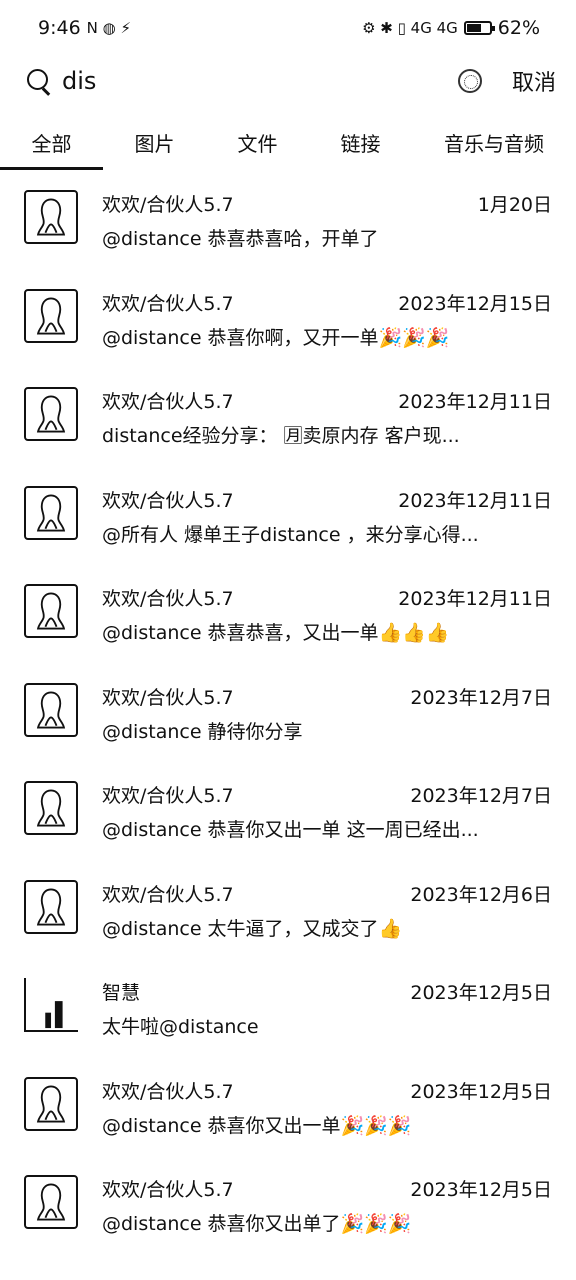  I want to click on message-preview: @distance 静待你分享, so click(202, 731).